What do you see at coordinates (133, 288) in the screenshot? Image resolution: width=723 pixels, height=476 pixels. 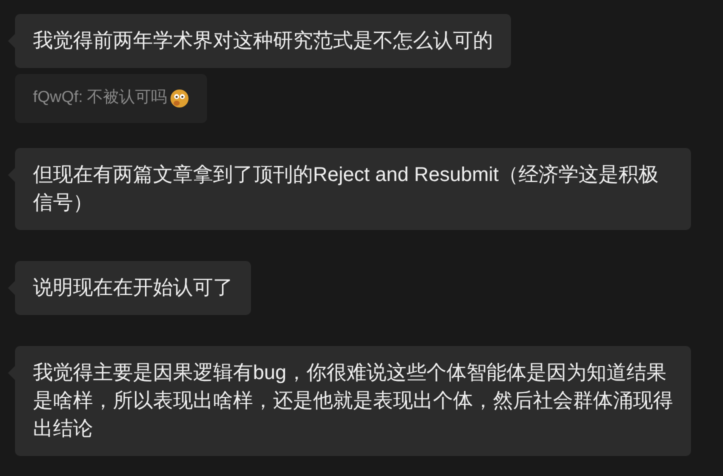 I see `message-text: 说明现在在开始认可了` at bounding box center [133, 288].